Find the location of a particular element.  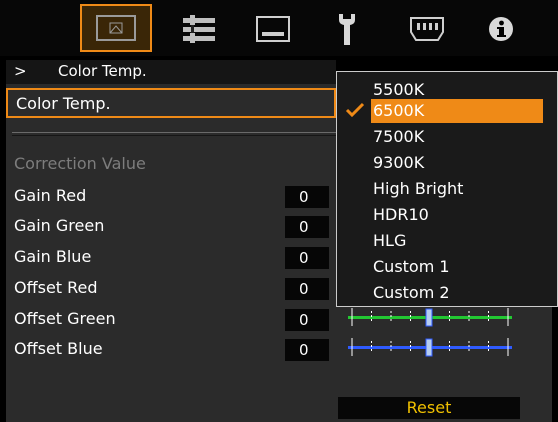

gain-red-value: 0 is located at coordinates (307, 197).